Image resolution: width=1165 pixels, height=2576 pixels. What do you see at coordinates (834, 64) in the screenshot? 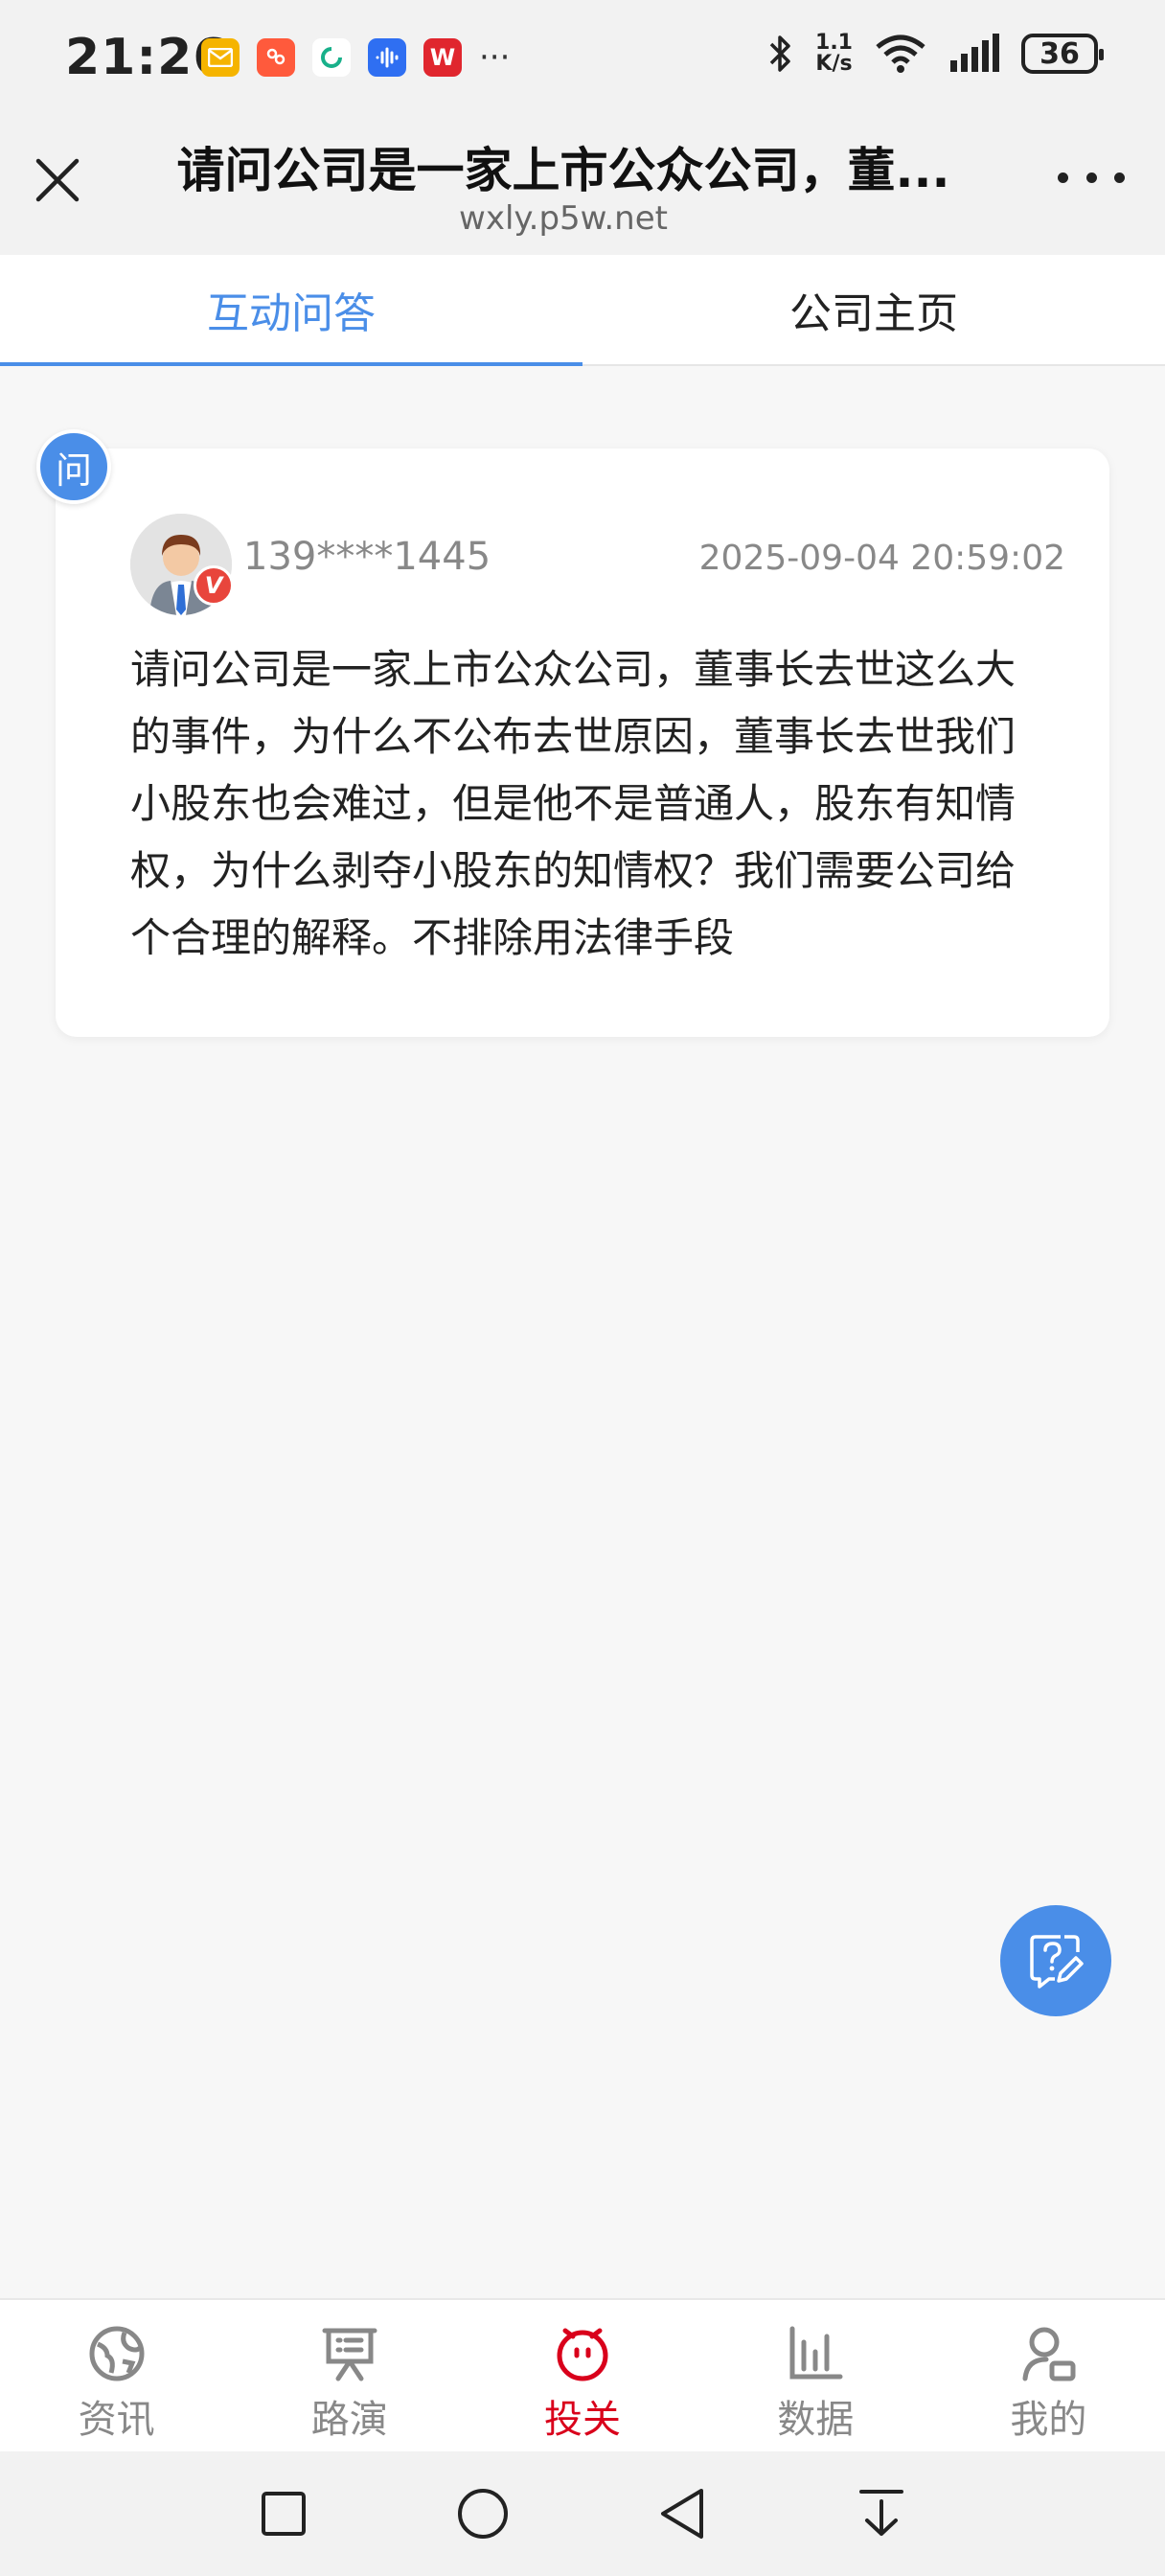
I see `network-speed-unit: K/s` at bounding box center [834, 64].